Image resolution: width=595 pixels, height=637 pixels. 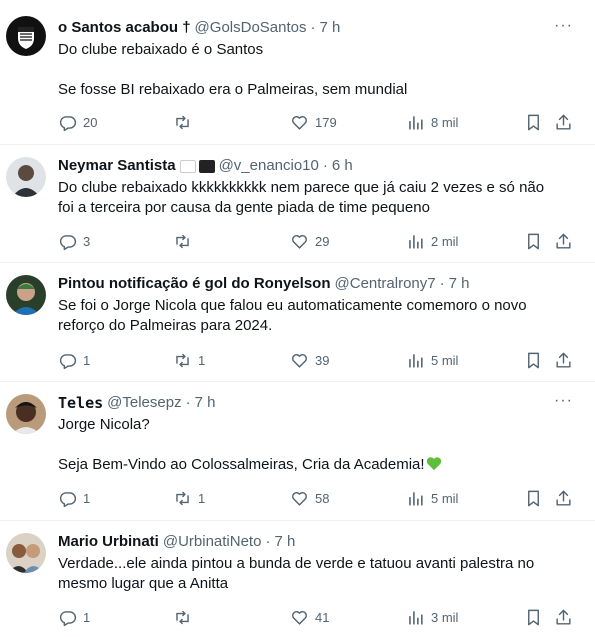 I want to click on user-handle: @UrbinatiNeto, so click(x=212, y=542).